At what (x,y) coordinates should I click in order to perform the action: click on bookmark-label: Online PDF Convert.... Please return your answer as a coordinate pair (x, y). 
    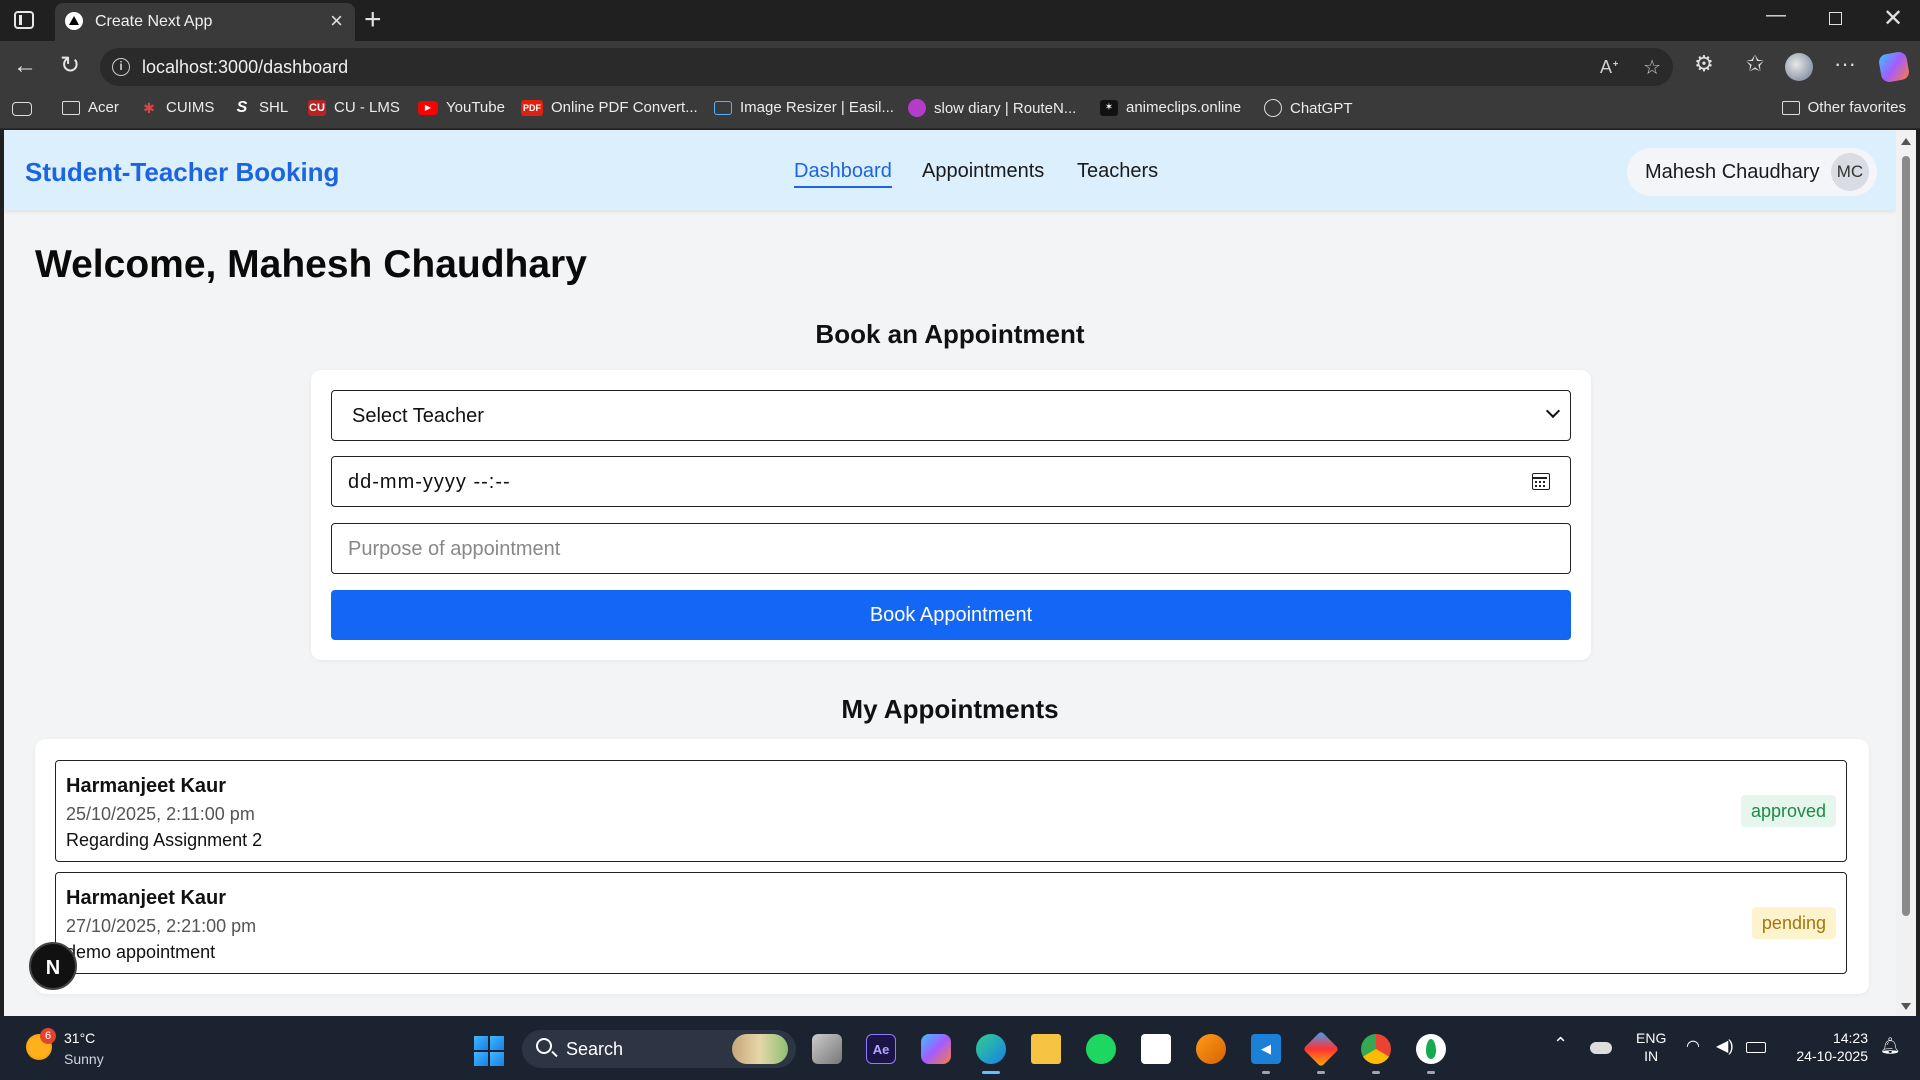
    Looking at the image, I should click on (624, 107).